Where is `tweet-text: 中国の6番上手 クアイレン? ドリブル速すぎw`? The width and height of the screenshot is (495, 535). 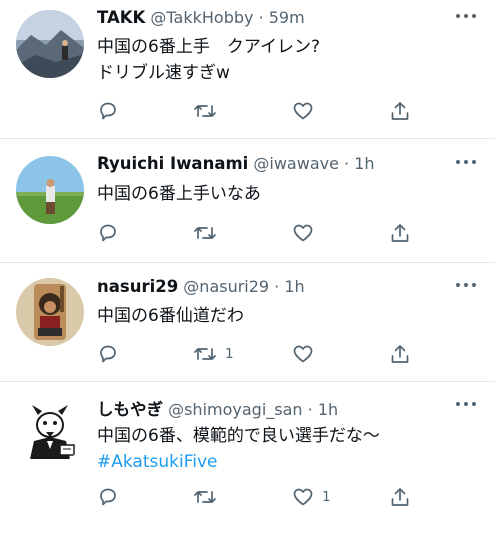
tweet-text: 中国の6番上手 クアイレン? ドリブル速すぎw is located at coordinates (286, 60).